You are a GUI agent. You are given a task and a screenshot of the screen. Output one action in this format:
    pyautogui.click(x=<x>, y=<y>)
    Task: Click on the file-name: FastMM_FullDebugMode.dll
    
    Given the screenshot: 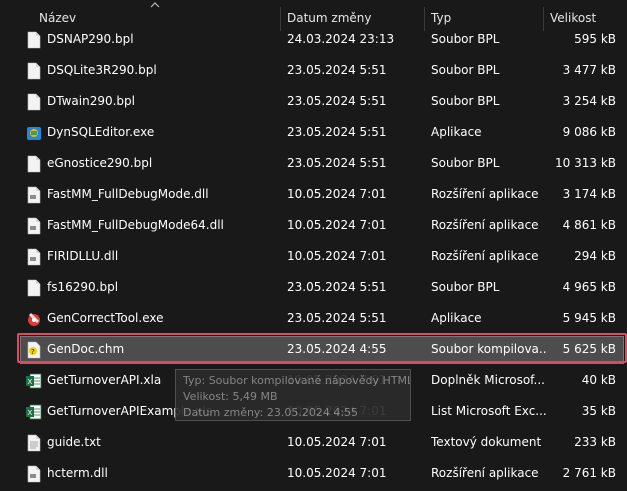 What is the action you would take?
    pyautogui.click(x=128, y=194)
    